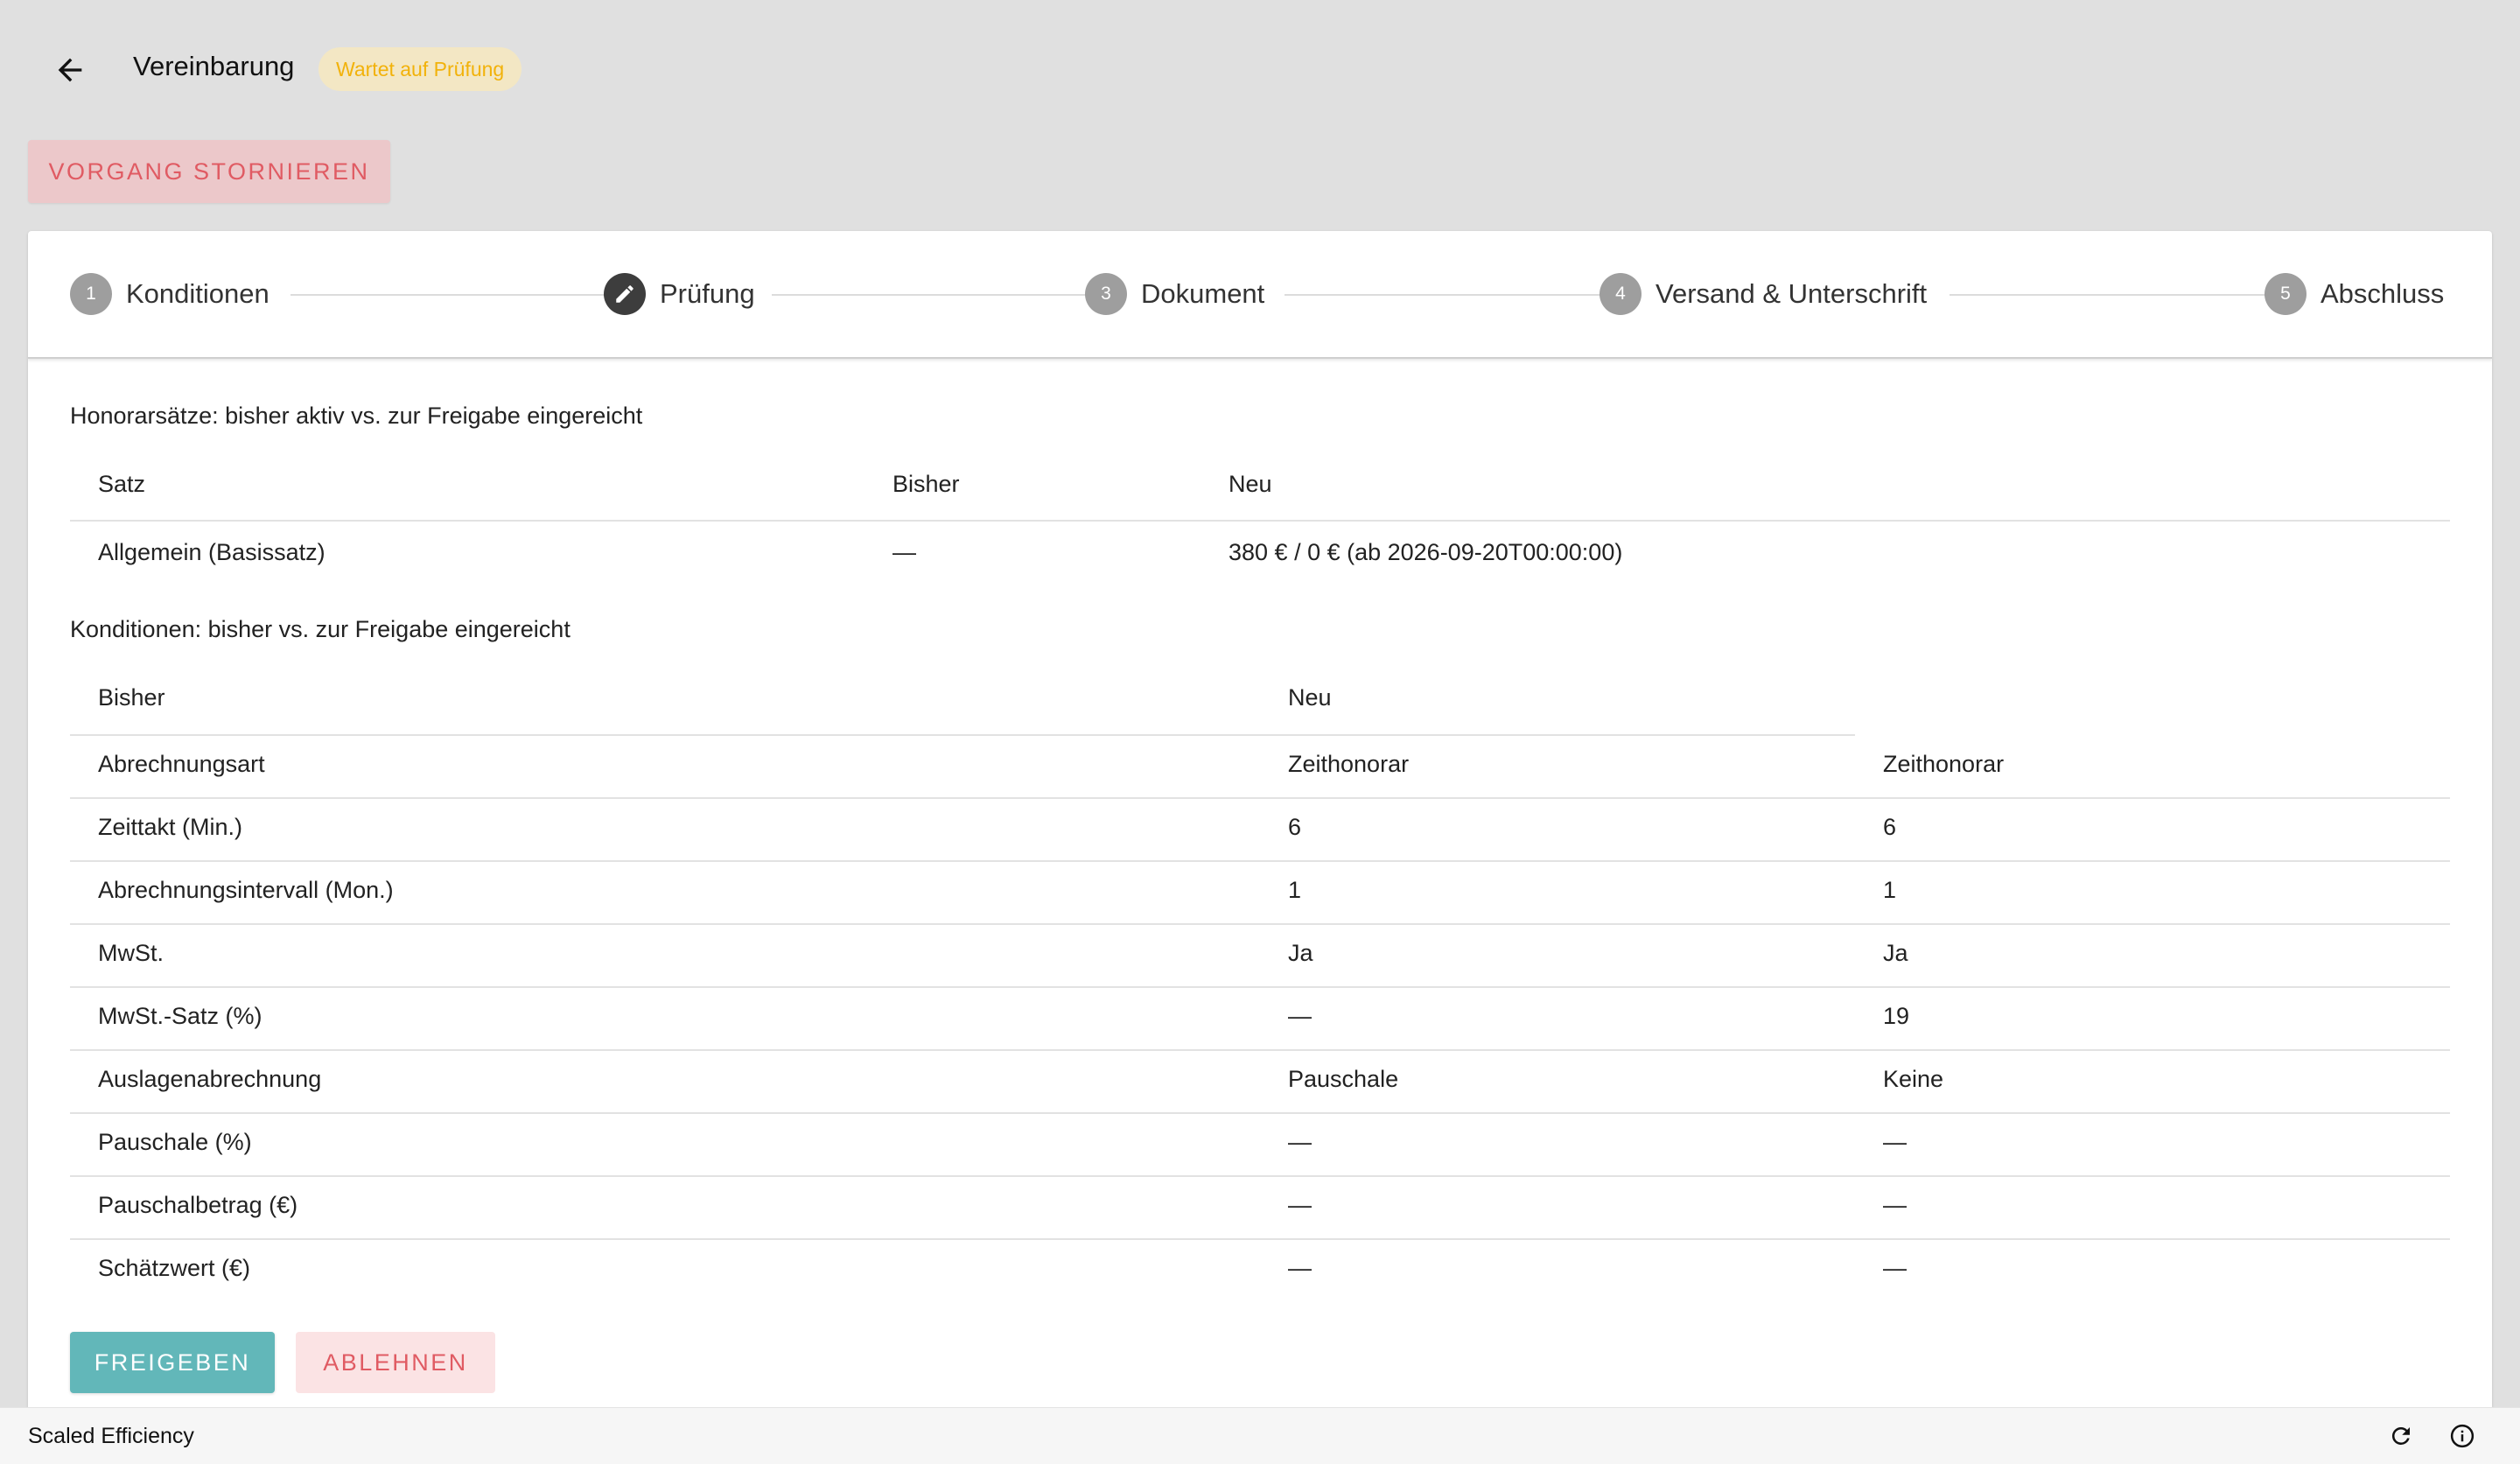  Describe the element at coordinates (1890, 890) in the screenshot. I see `condition-new: 1` at that location.